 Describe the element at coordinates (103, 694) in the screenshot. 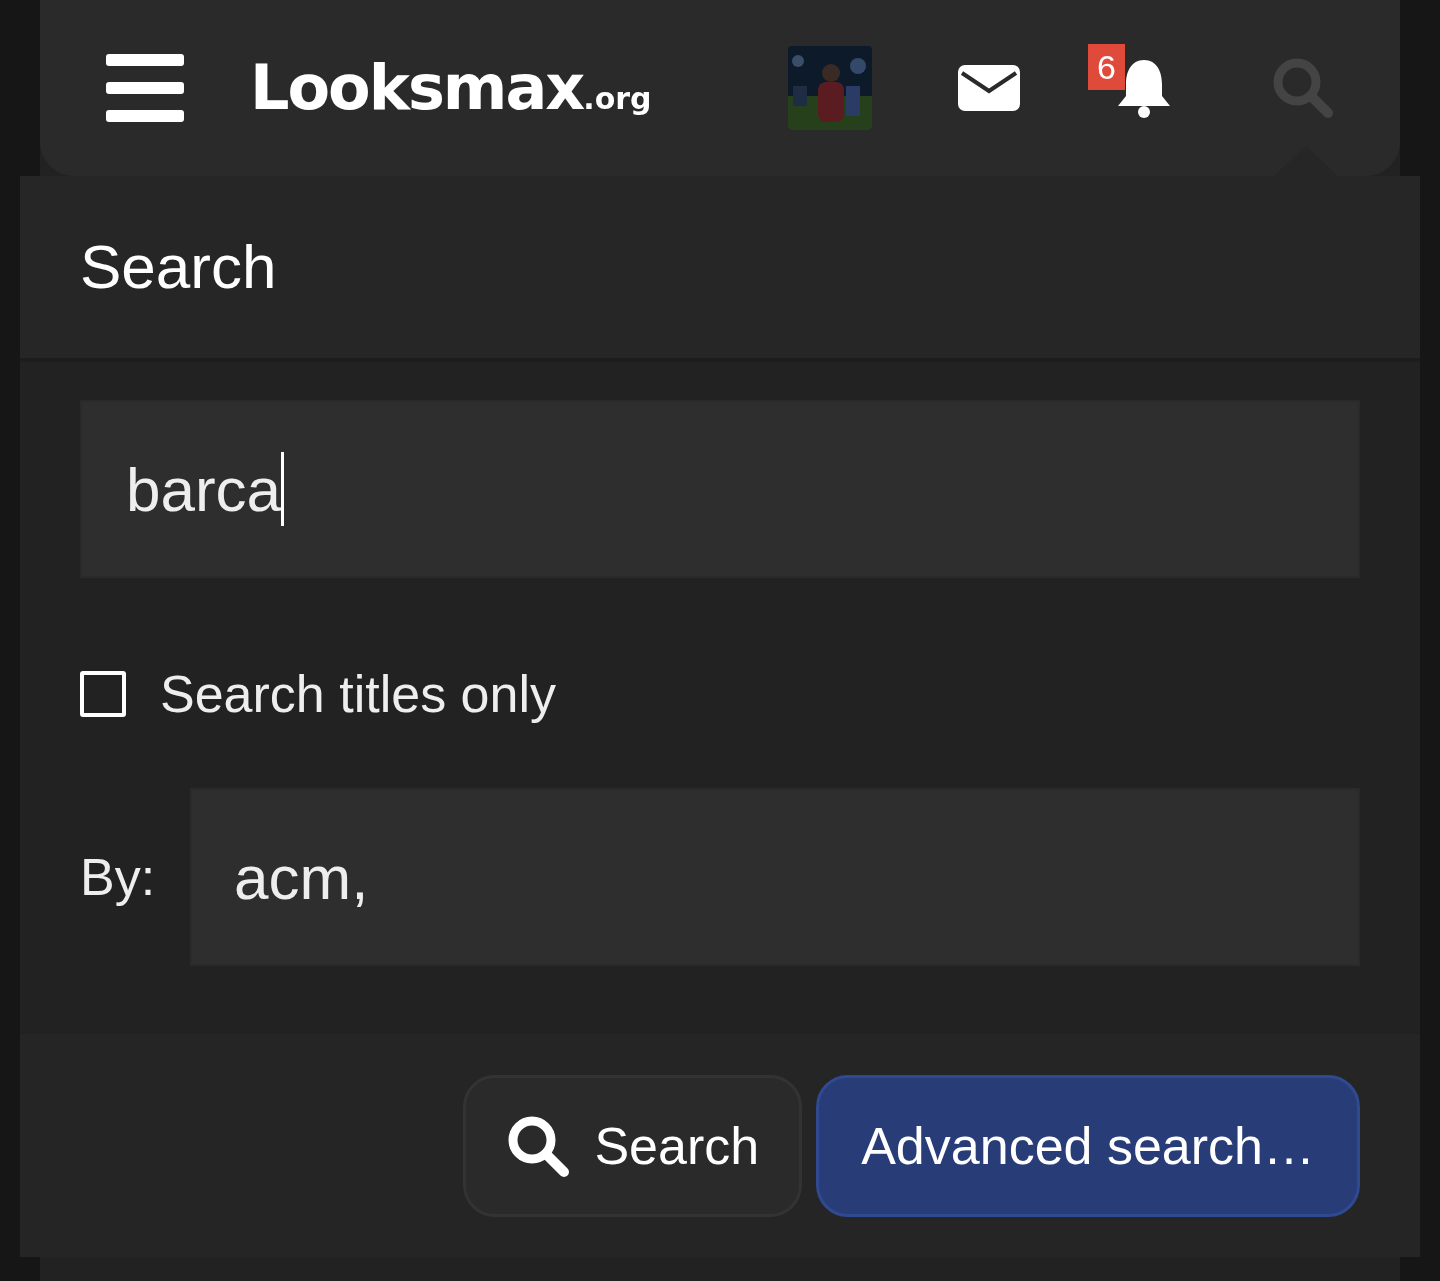

I see `checkbox` at that location.